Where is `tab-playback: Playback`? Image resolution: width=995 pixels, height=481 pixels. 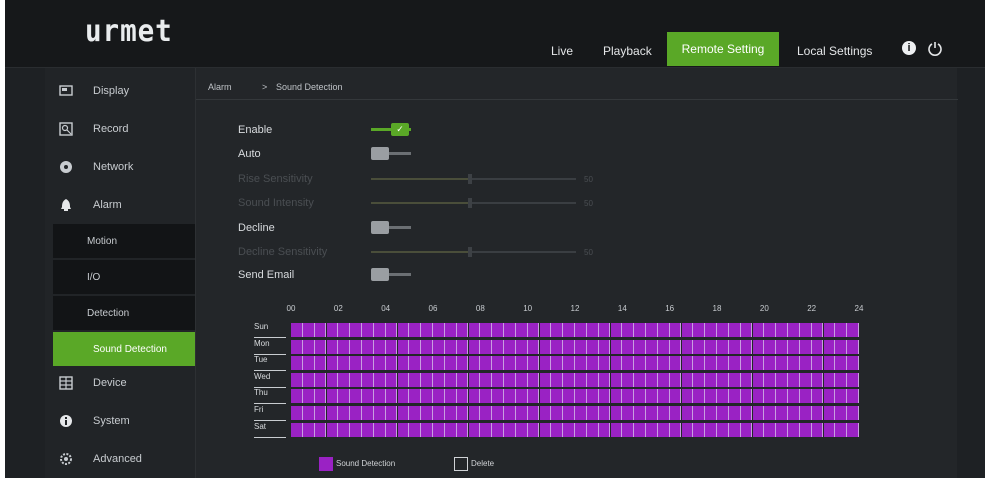 tab-playback: Playback is located at coordinates (627, 51).